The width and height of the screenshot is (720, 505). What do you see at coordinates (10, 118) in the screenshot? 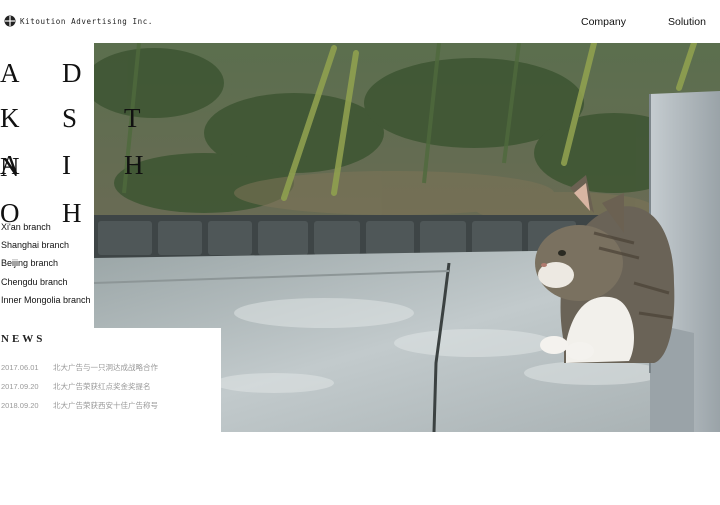
I see `brand-letter: K` at bounding box center [10, 118].